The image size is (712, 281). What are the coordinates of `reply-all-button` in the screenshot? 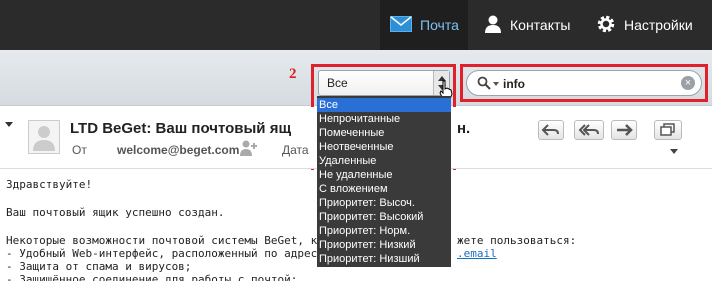 It's located at (589, 130).